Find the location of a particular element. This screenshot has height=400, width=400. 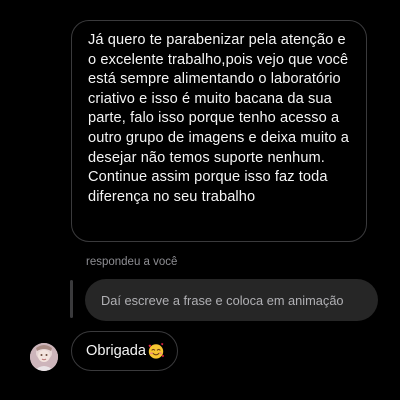

sent-message-bubble: Obrigada is located at coordinates (125, 351).